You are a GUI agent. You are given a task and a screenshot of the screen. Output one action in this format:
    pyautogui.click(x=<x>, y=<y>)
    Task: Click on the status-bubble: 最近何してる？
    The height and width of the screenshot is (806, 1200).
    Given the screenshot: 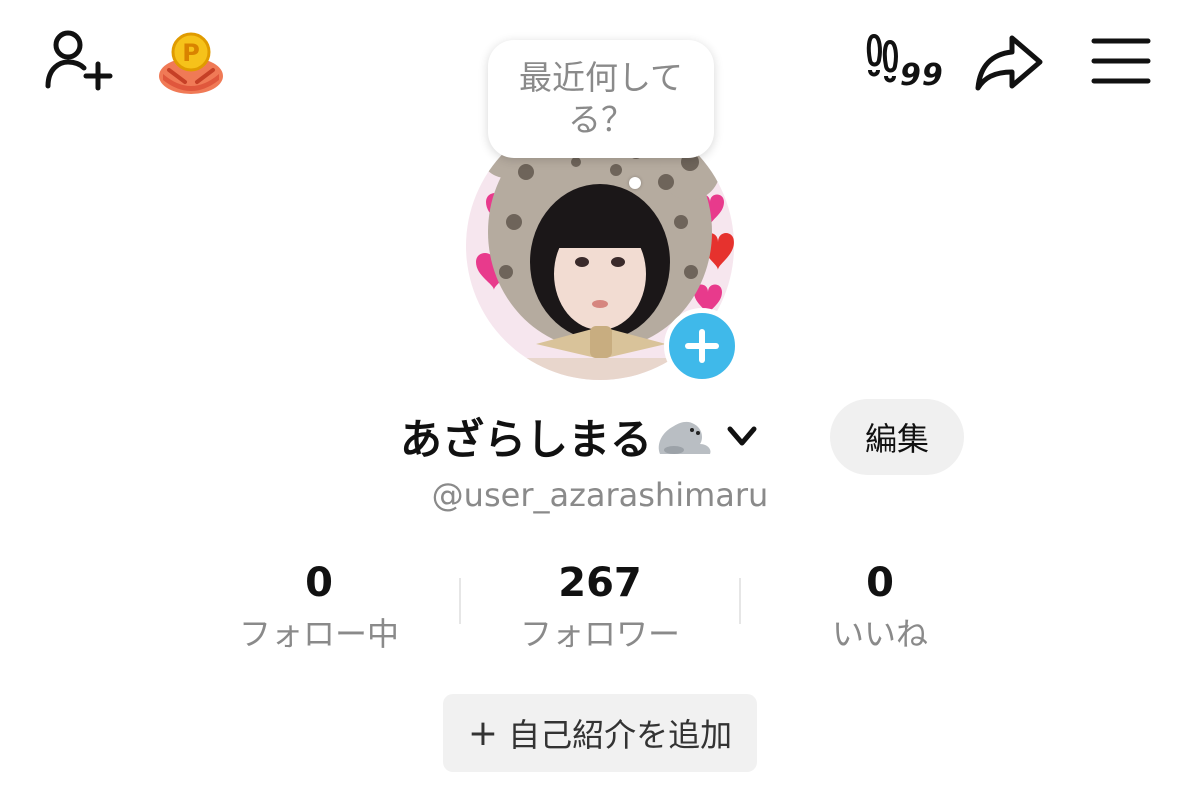 What is the action you would take?
    pyautogui.click(x=601, y=99)
    